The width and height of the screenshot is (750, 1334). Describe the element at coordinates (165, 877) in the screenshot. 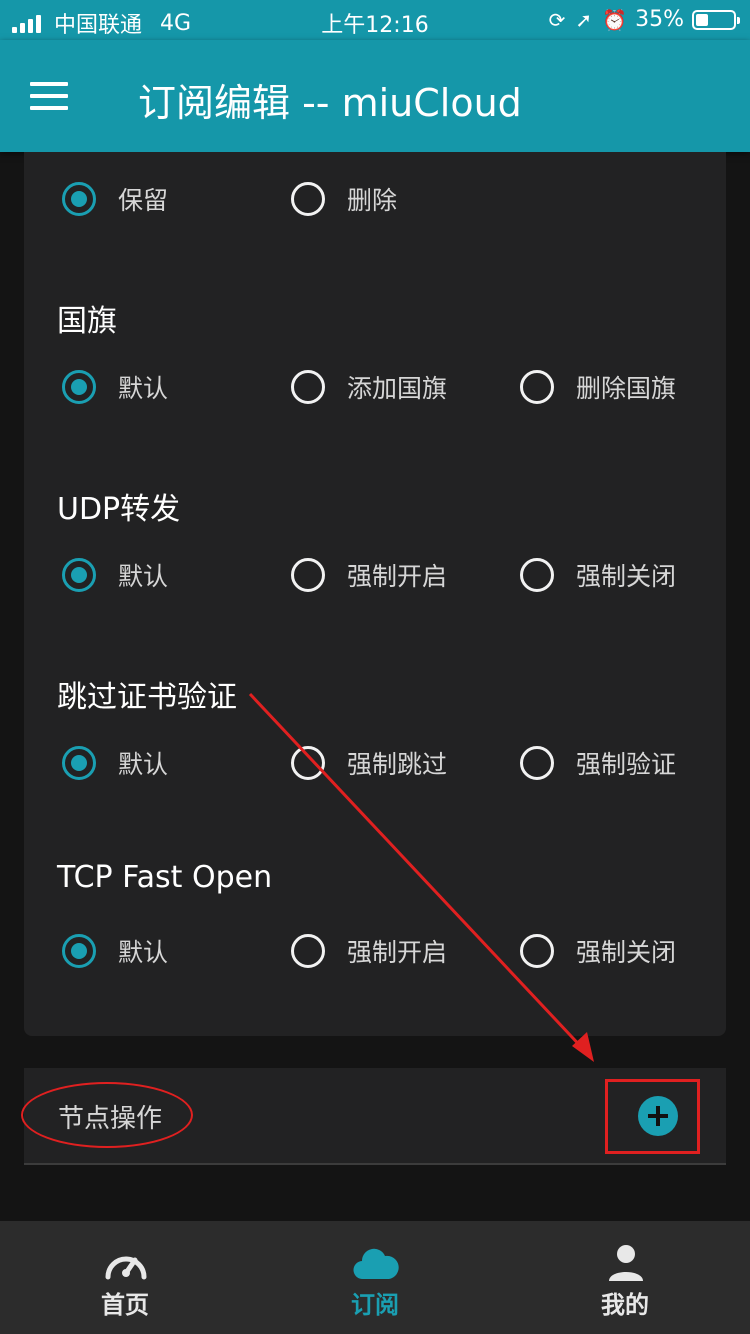

I see `section-title-tcp-fast-open: TCP Fast Open` at that location.